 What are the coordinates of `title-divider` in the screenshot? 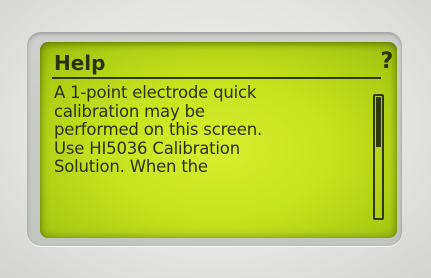 It's located at (216, 78).